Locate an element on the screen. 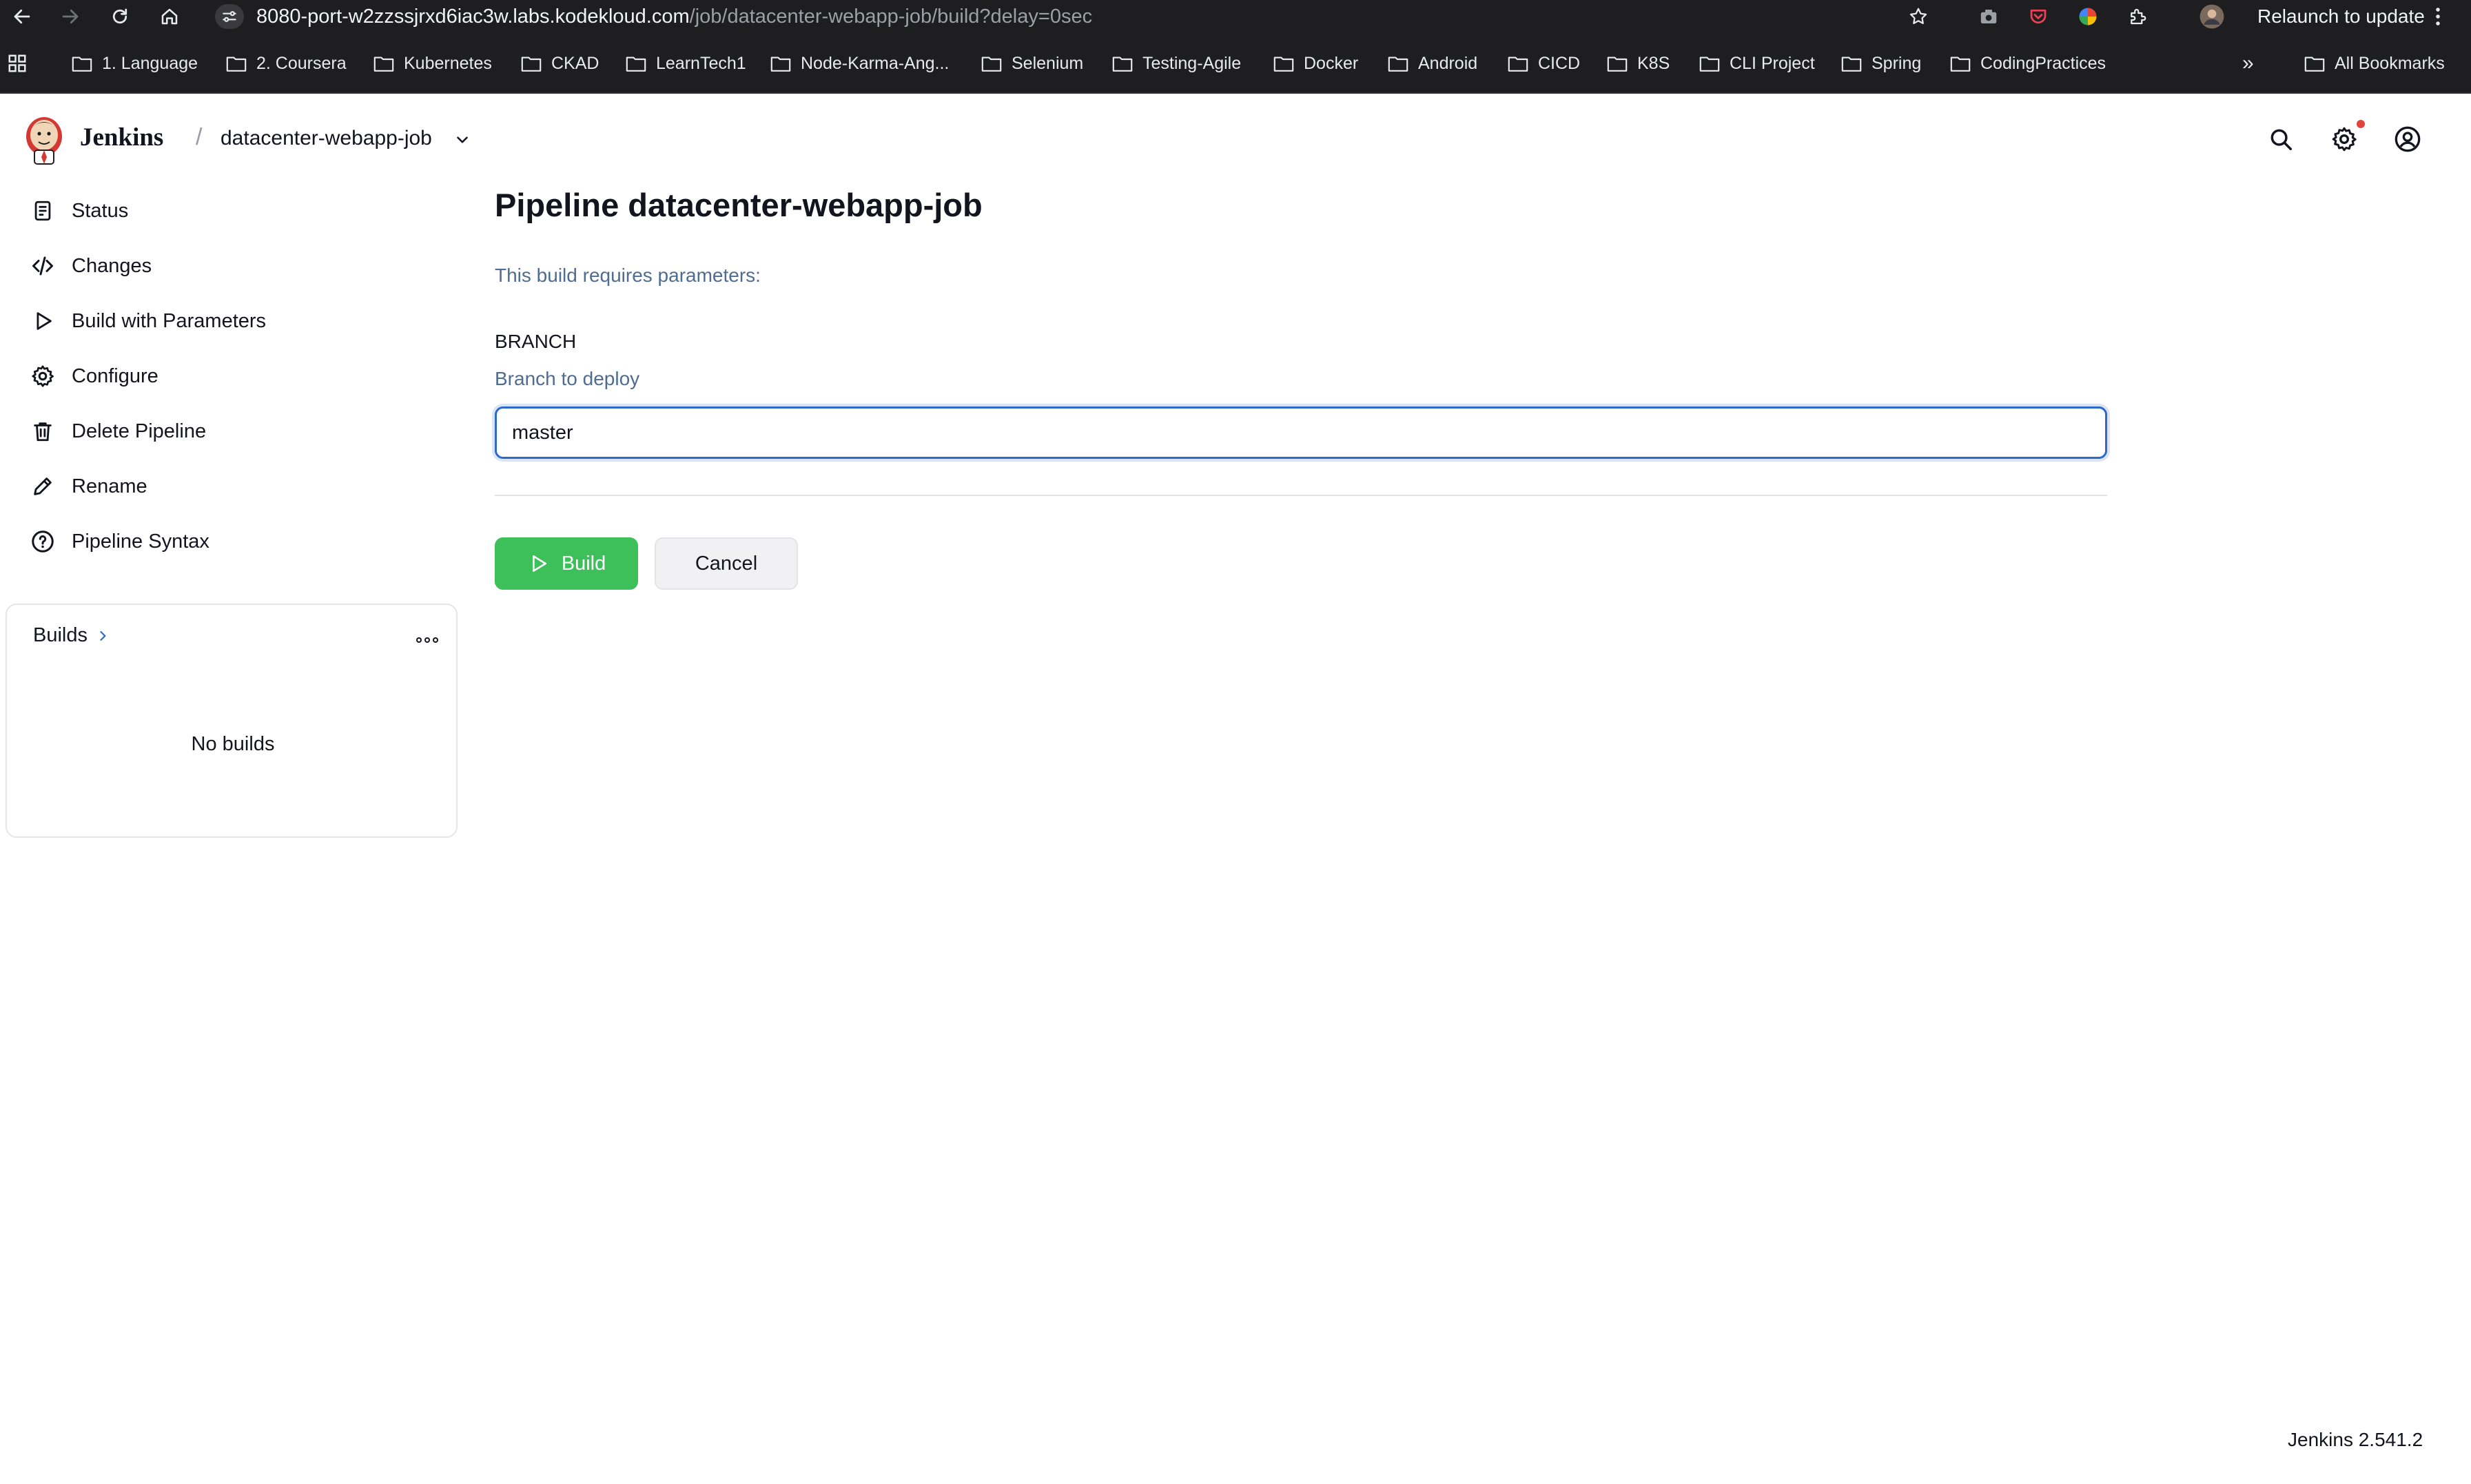  kebab-menu-icon is located at coordinates (2438, 16).